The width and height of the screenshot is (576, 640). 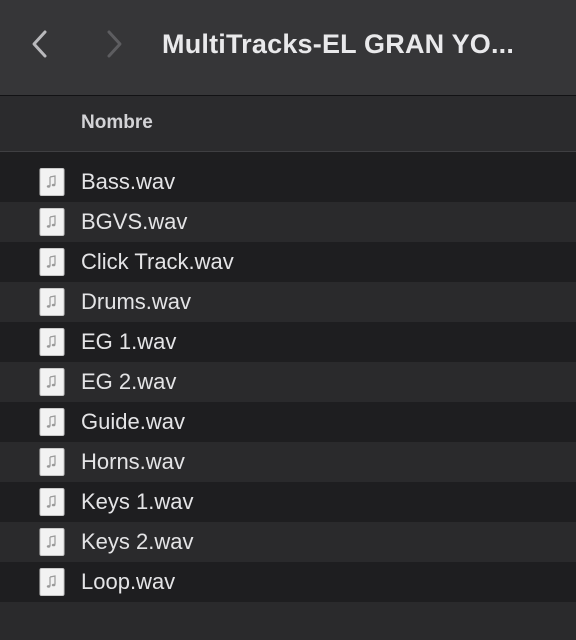 What do you see at coordinates (288, 182) in the screenshot?
I see `file-row: Bass.wav` at bounding box center [288, 182].